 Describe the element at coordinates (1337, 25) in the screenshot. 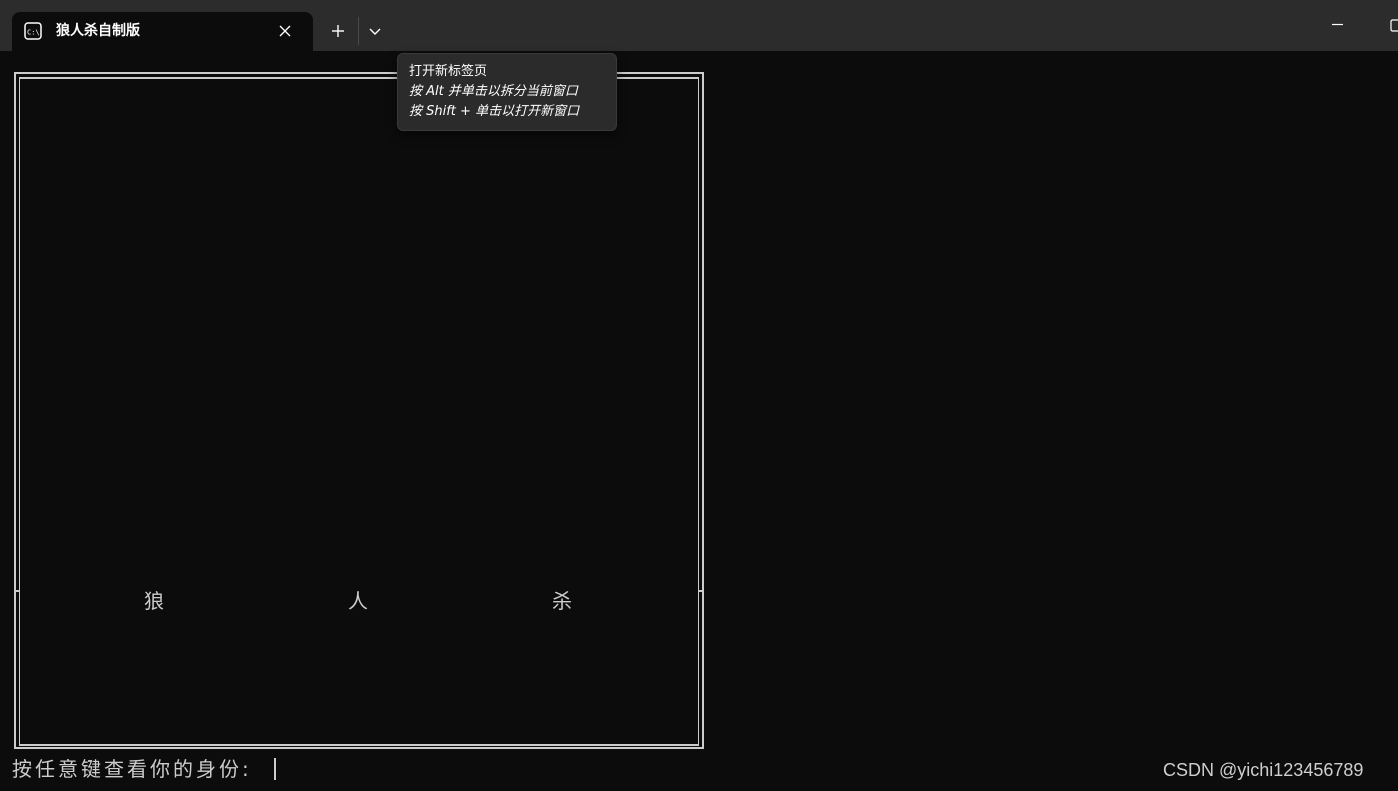

I see `minimize-button` at that location.